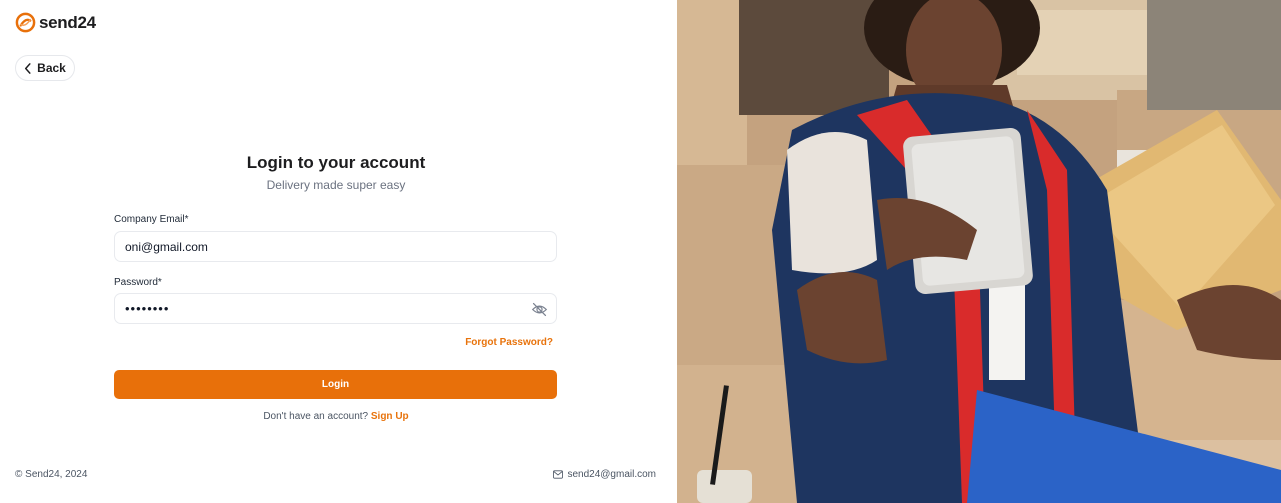 The width and height of the screenshot is (1281, 503). What do you see at coordinates (25, 22) in the screenshot?
I see `send24-logo-icon` at bounding box center [25, 22].